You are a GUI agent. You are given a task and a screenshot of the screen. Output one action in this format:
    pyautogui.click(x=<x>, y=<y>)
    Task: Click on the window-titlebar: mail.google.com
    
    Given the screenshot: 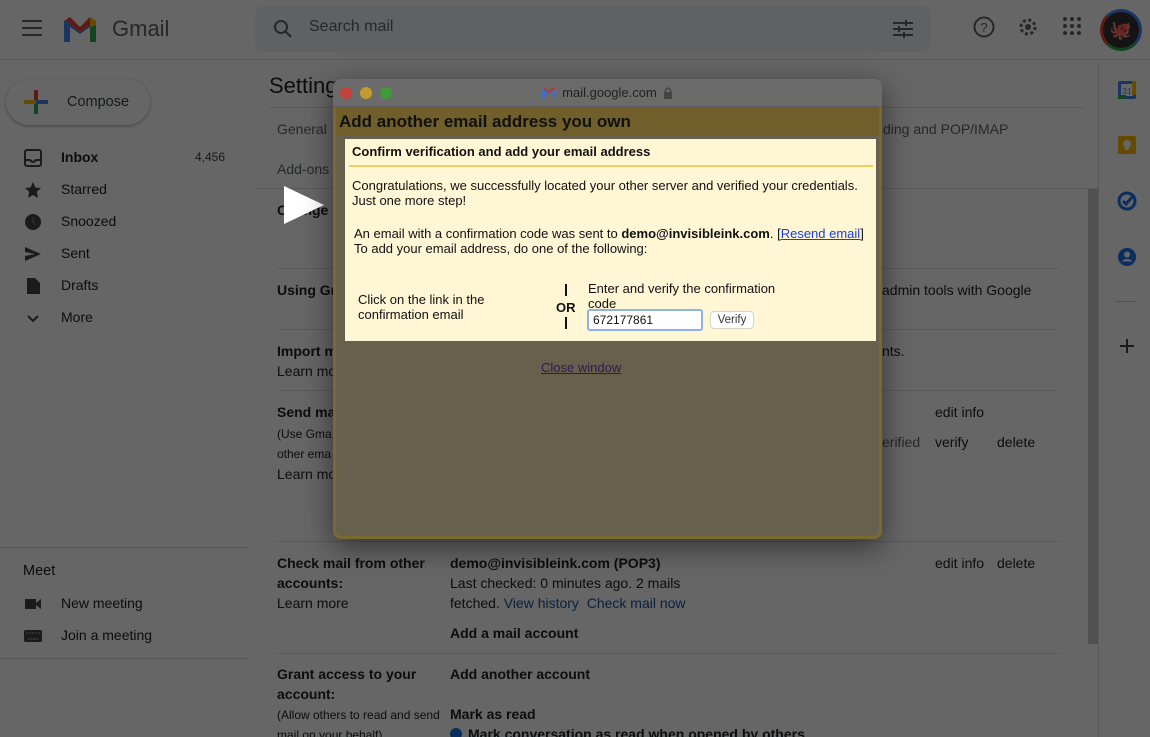 What is the action you would take?
    pyautogui.click(x=607, y=93)
    